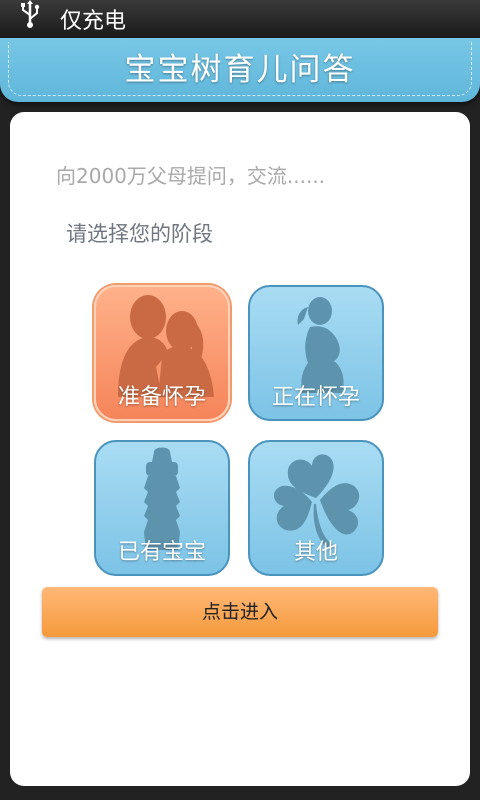 The image size is (480, 800). I want to click on stage-label: 其他, so click(315, 552).